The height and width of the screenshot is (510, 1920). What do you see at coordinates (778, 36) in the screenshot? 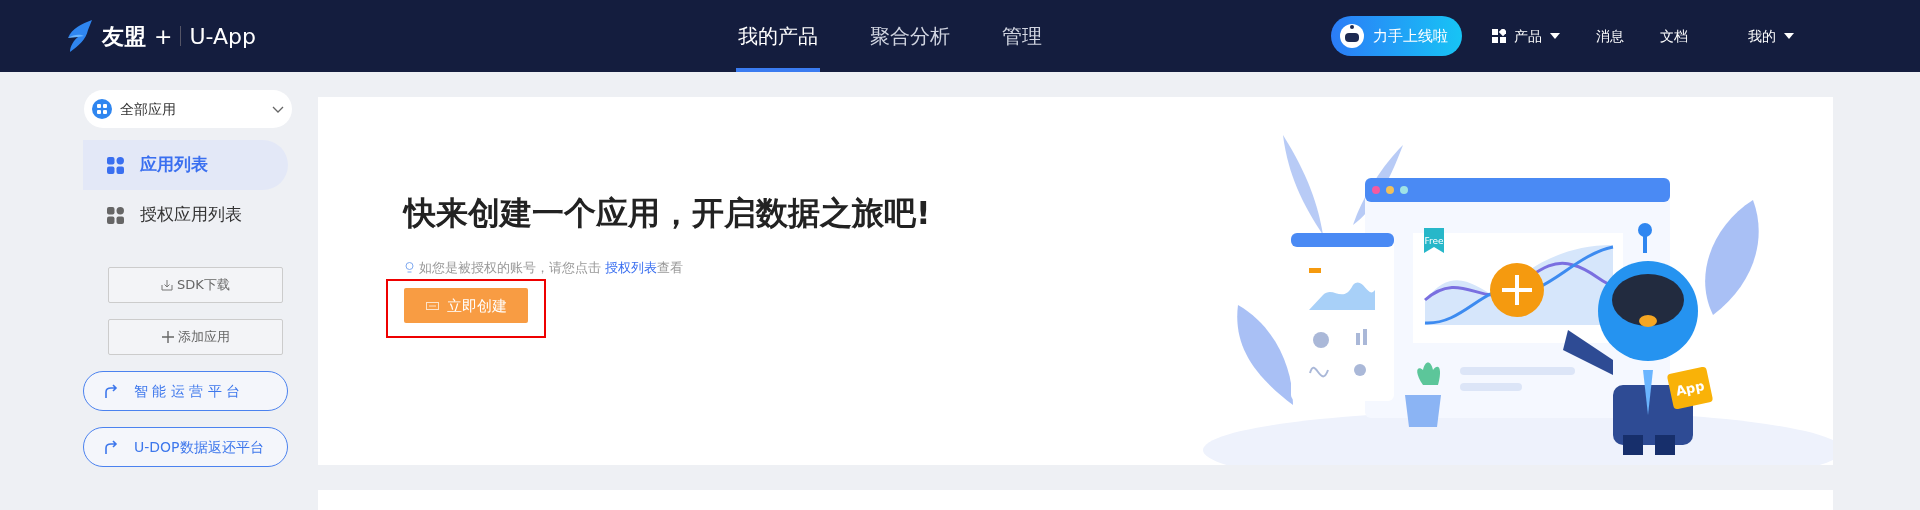
I see `nav-tab: 我的产品` at bounding box center [778, 36].